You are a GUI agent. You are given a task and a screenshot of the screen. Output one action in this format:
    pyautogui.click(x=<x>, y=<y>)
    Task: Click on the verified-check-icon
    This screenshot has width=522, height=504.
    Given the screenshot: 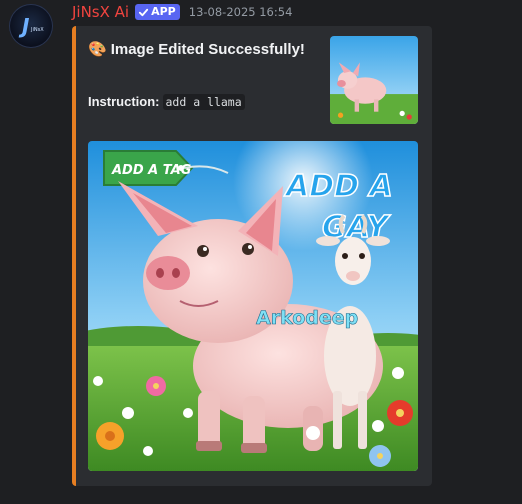 What is the action you would take?
    pyautogui.click(x=144, y=12)
    